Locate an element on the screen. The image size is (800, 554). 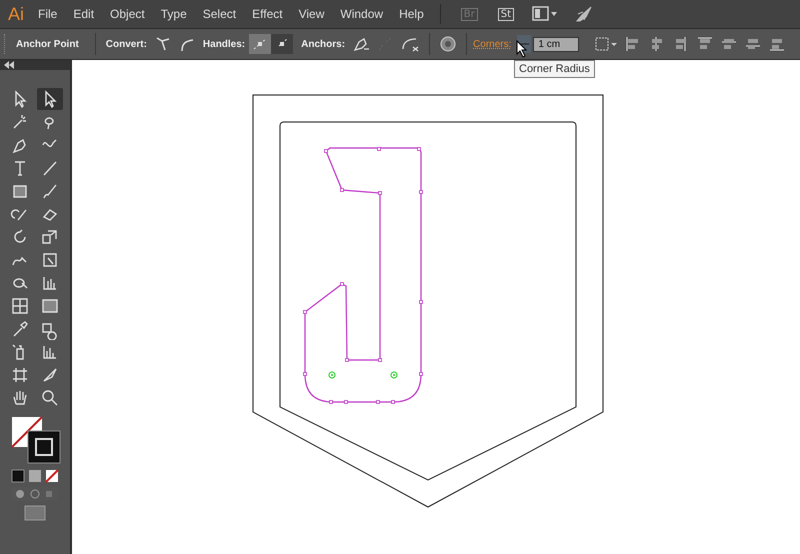
tooltip: Corner Radius is located at coordinates (554, 69).